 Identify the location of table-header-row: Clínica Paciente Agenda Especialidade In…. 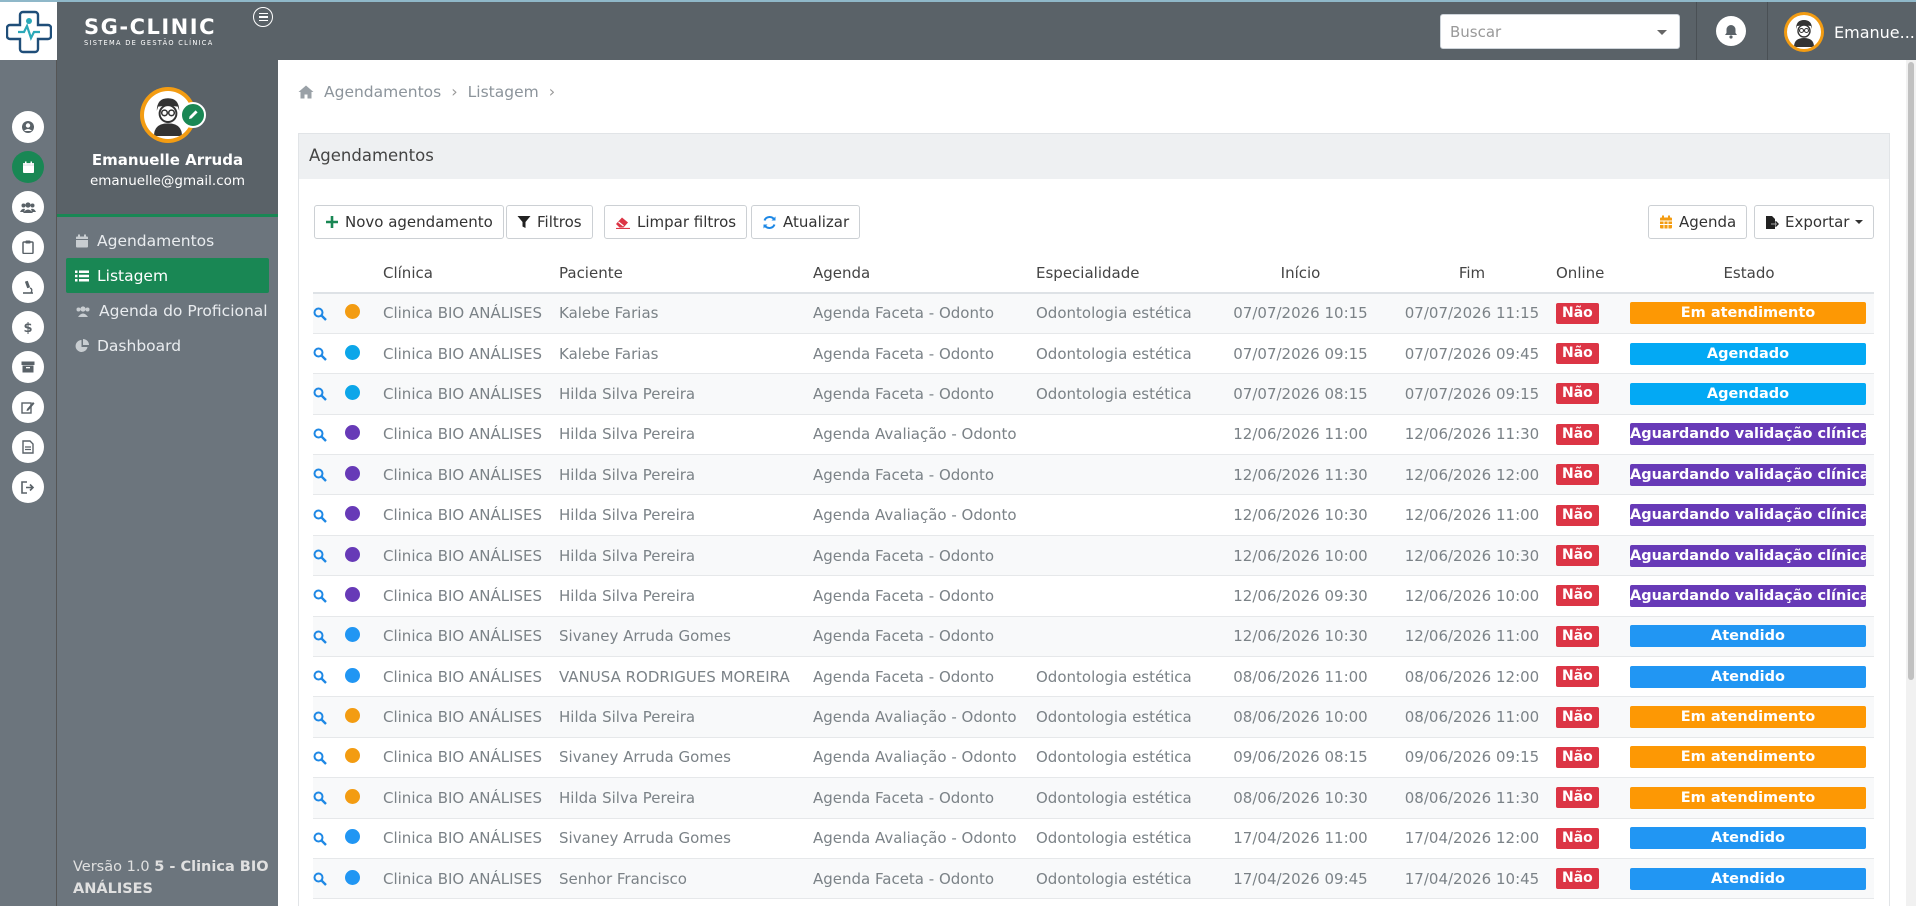
(1093, 273).